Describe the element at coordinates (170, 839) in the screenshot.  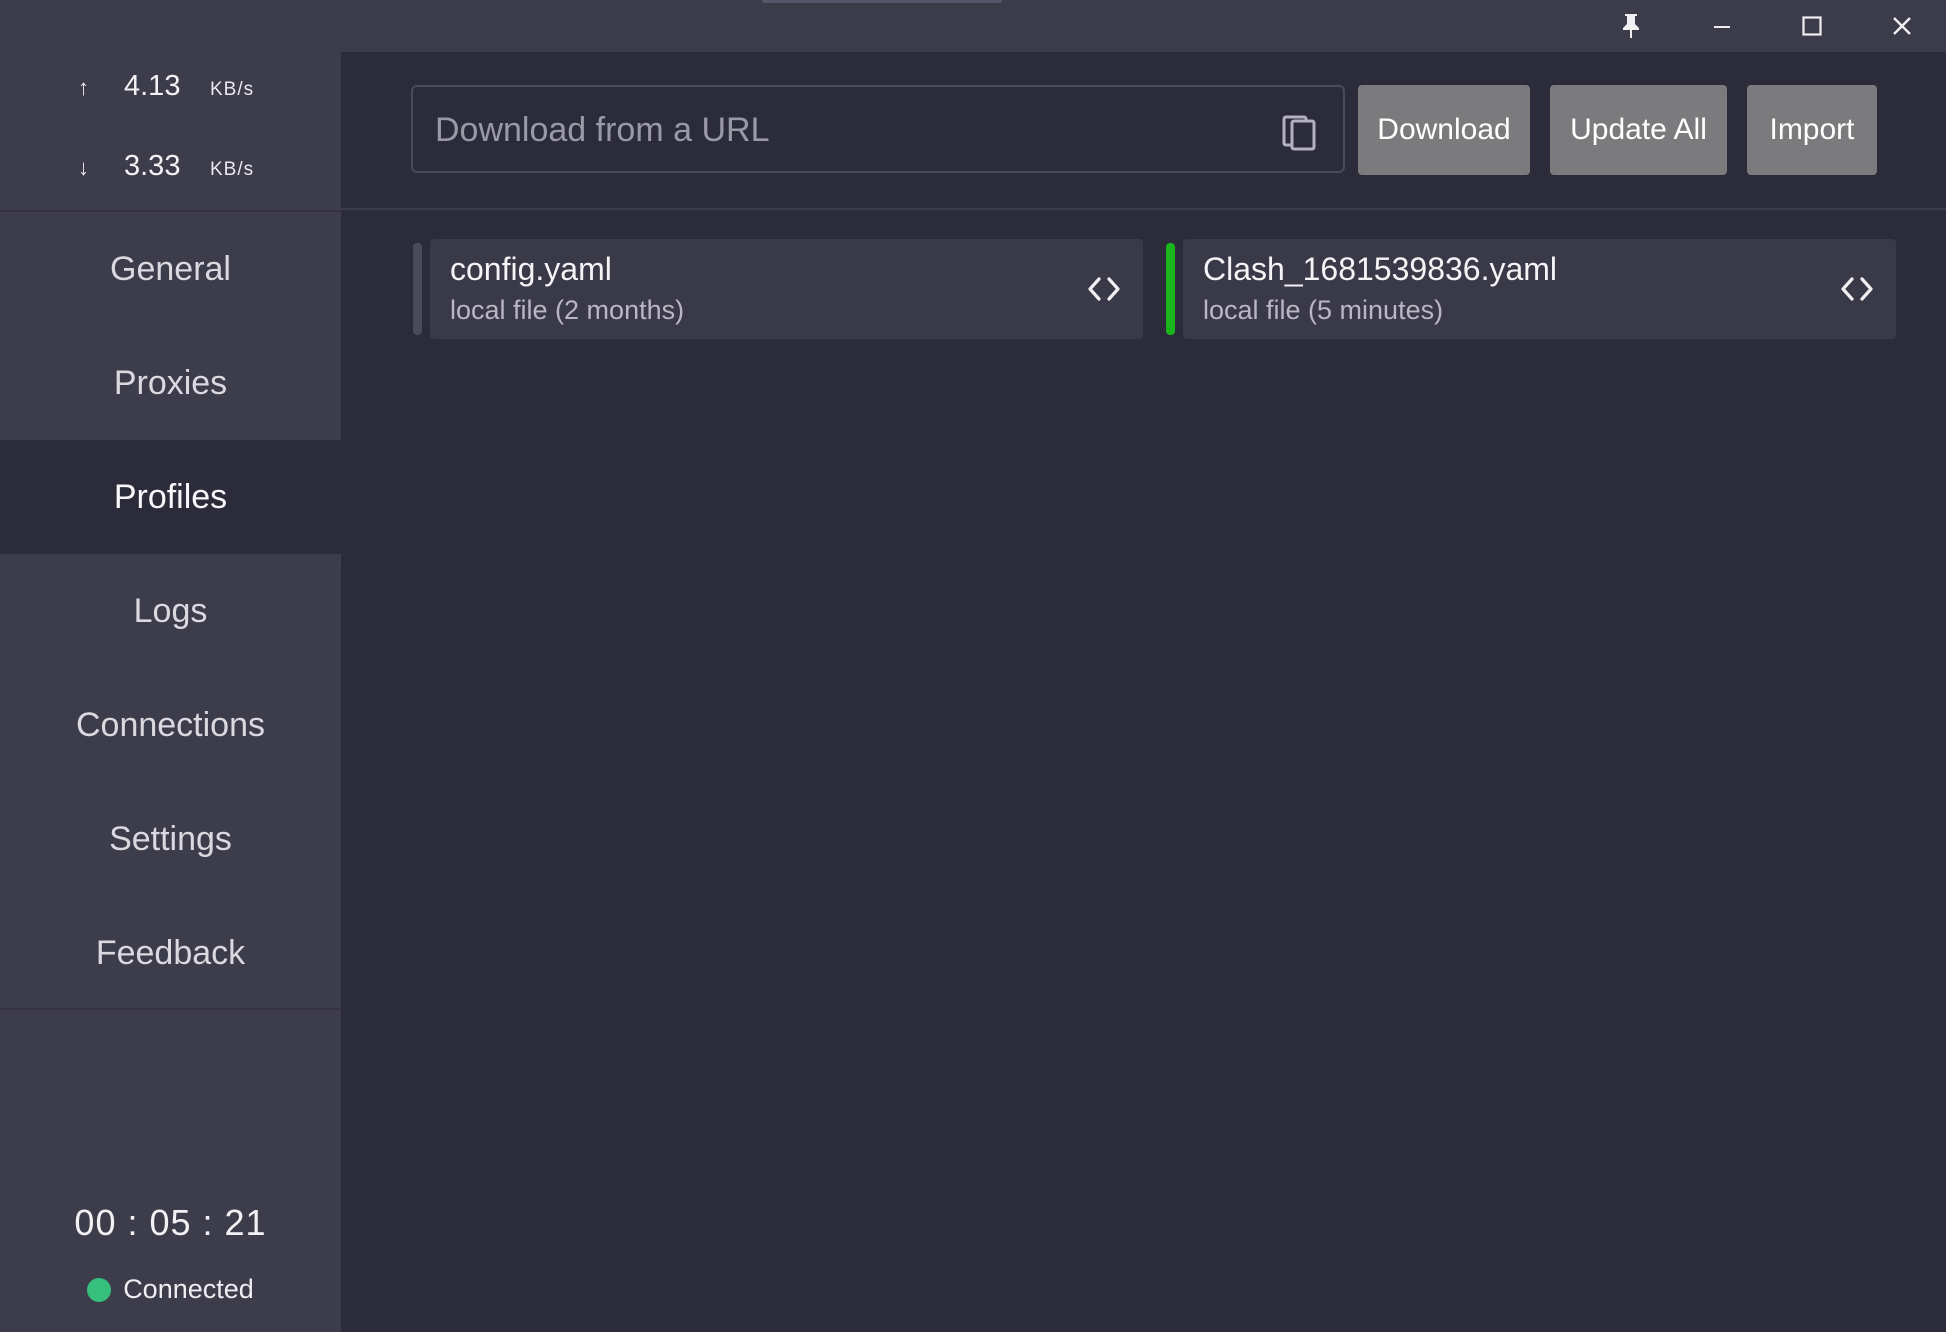
I see `sidebar-item-settings: Settings` at that location.